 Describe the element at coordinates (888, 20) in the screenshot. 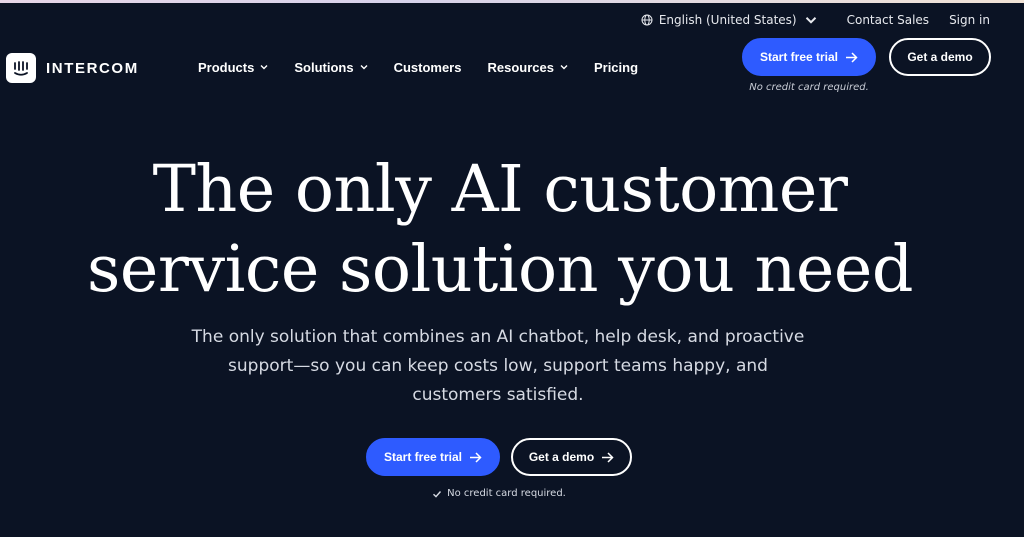

I see `contact-sales-link: Contact Sales` at that location.